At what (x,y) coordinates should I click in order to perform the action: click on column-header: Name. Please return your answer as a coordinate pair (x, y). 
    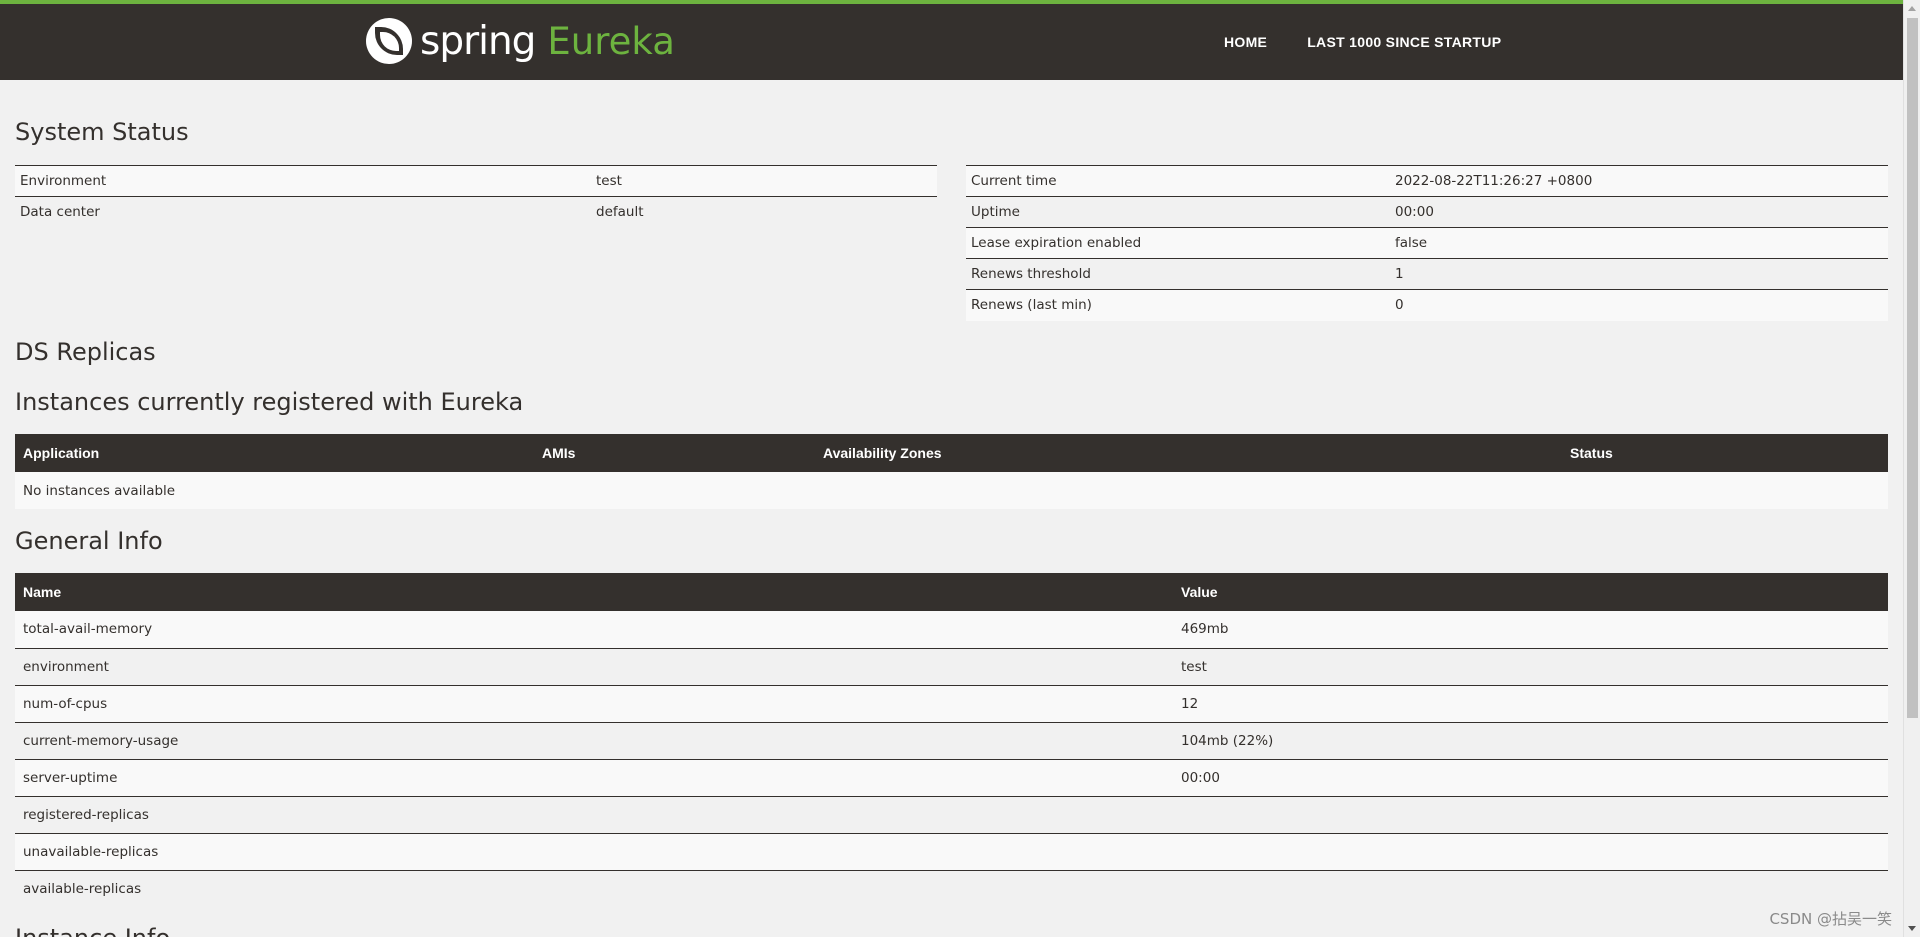
    Looking at the image, I should click on (594, 592).